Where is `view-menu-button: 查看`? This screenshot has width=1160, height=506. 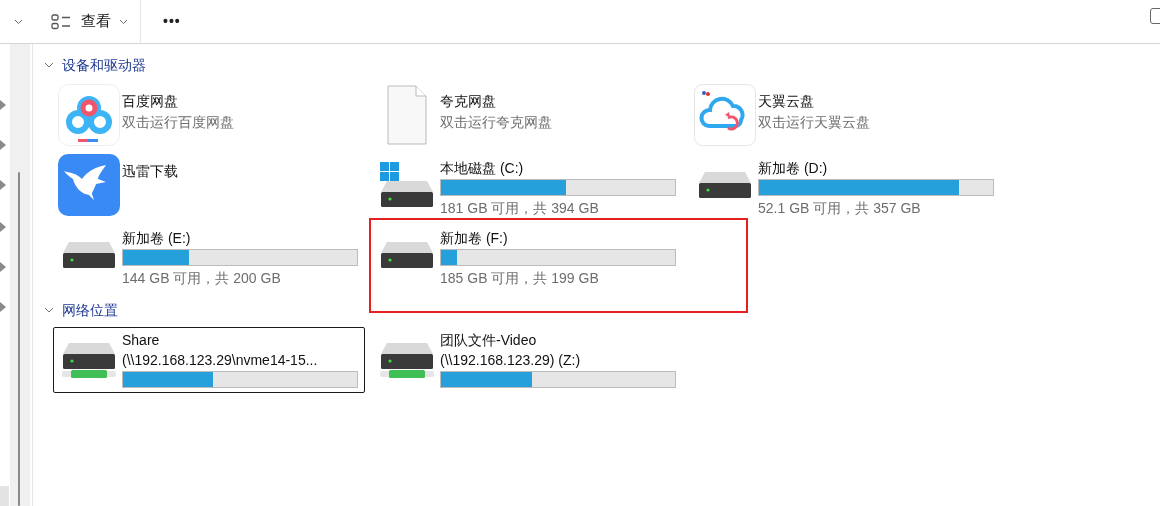 view-menu-button: 查看 is located at coordinates (89, 21).